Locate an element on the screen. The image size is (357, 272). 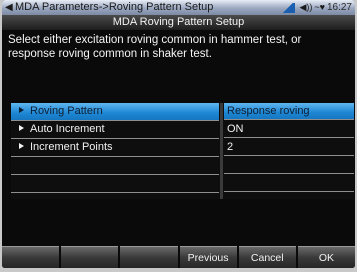
speaker-icon: ◀)) is located at coordinates (305, 7).